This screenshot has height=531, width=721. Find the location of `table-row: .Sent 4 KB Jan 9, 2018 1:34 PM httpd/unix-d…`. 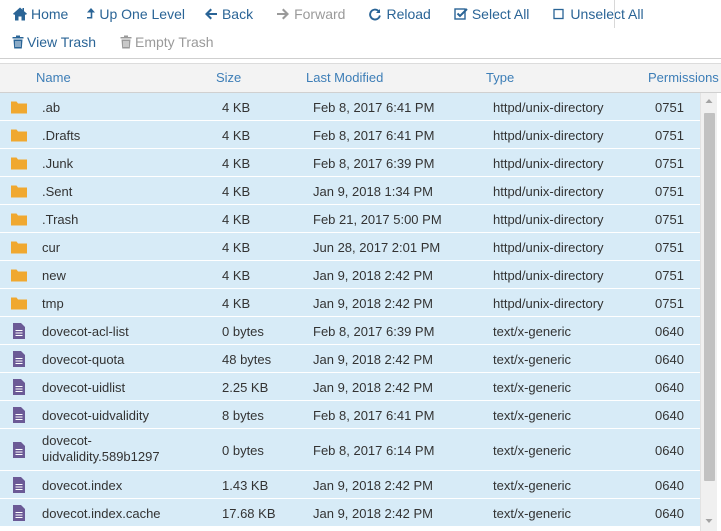

table-row: .Sent 4 KB Jan 9, 2018 1:34 PM httpd/unix-d… is located at coordinates (350, 191).